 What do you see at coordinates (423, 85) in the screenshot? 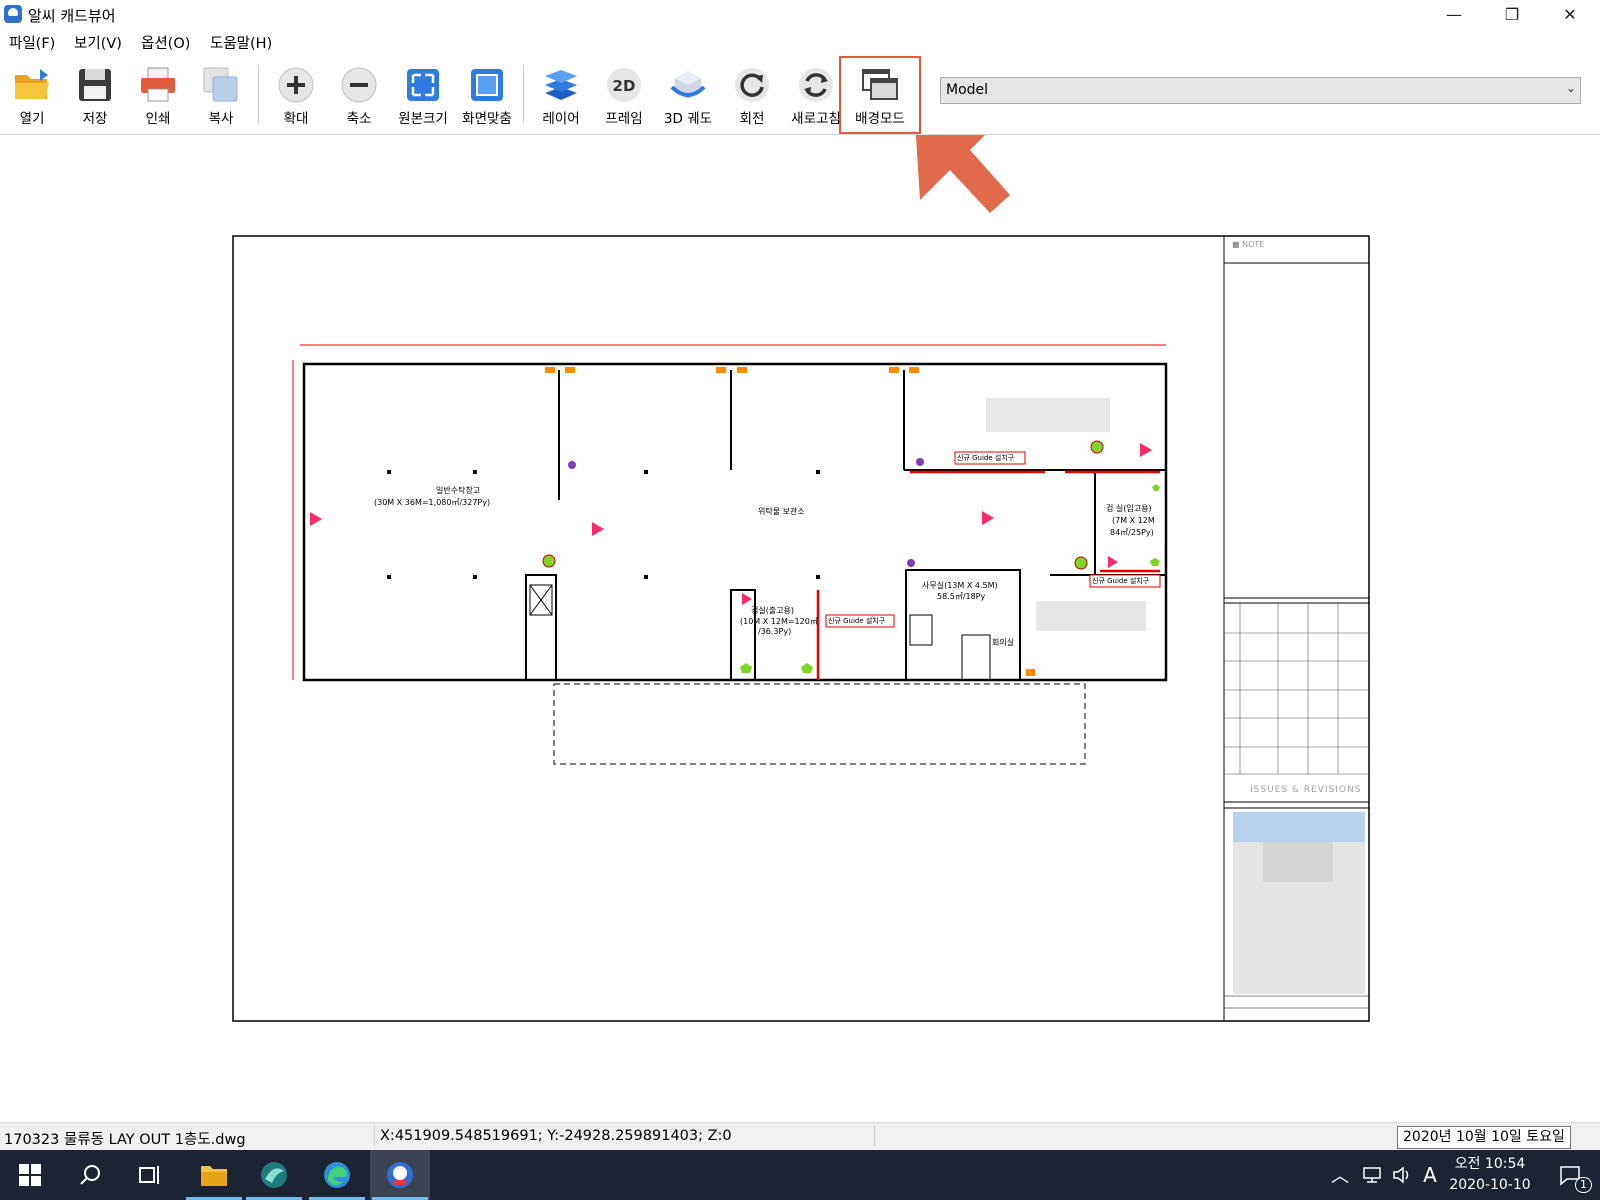
I see `actual-size-icon` at bounding box center [423, 85].